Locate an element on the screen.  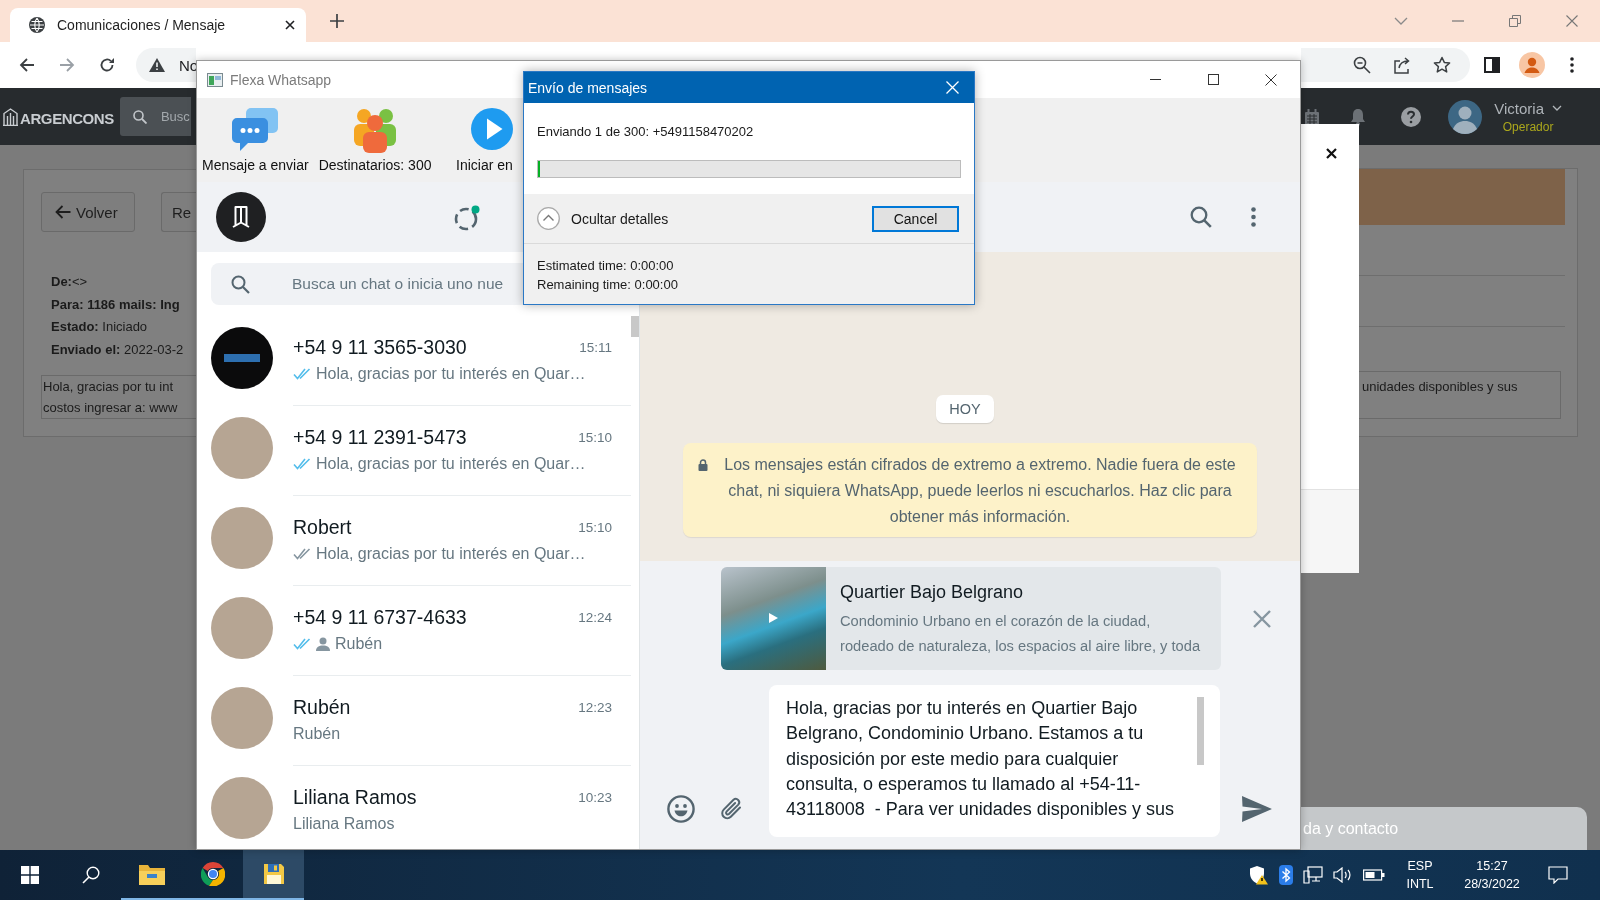
app-icon is located at coordinates (215, 79).